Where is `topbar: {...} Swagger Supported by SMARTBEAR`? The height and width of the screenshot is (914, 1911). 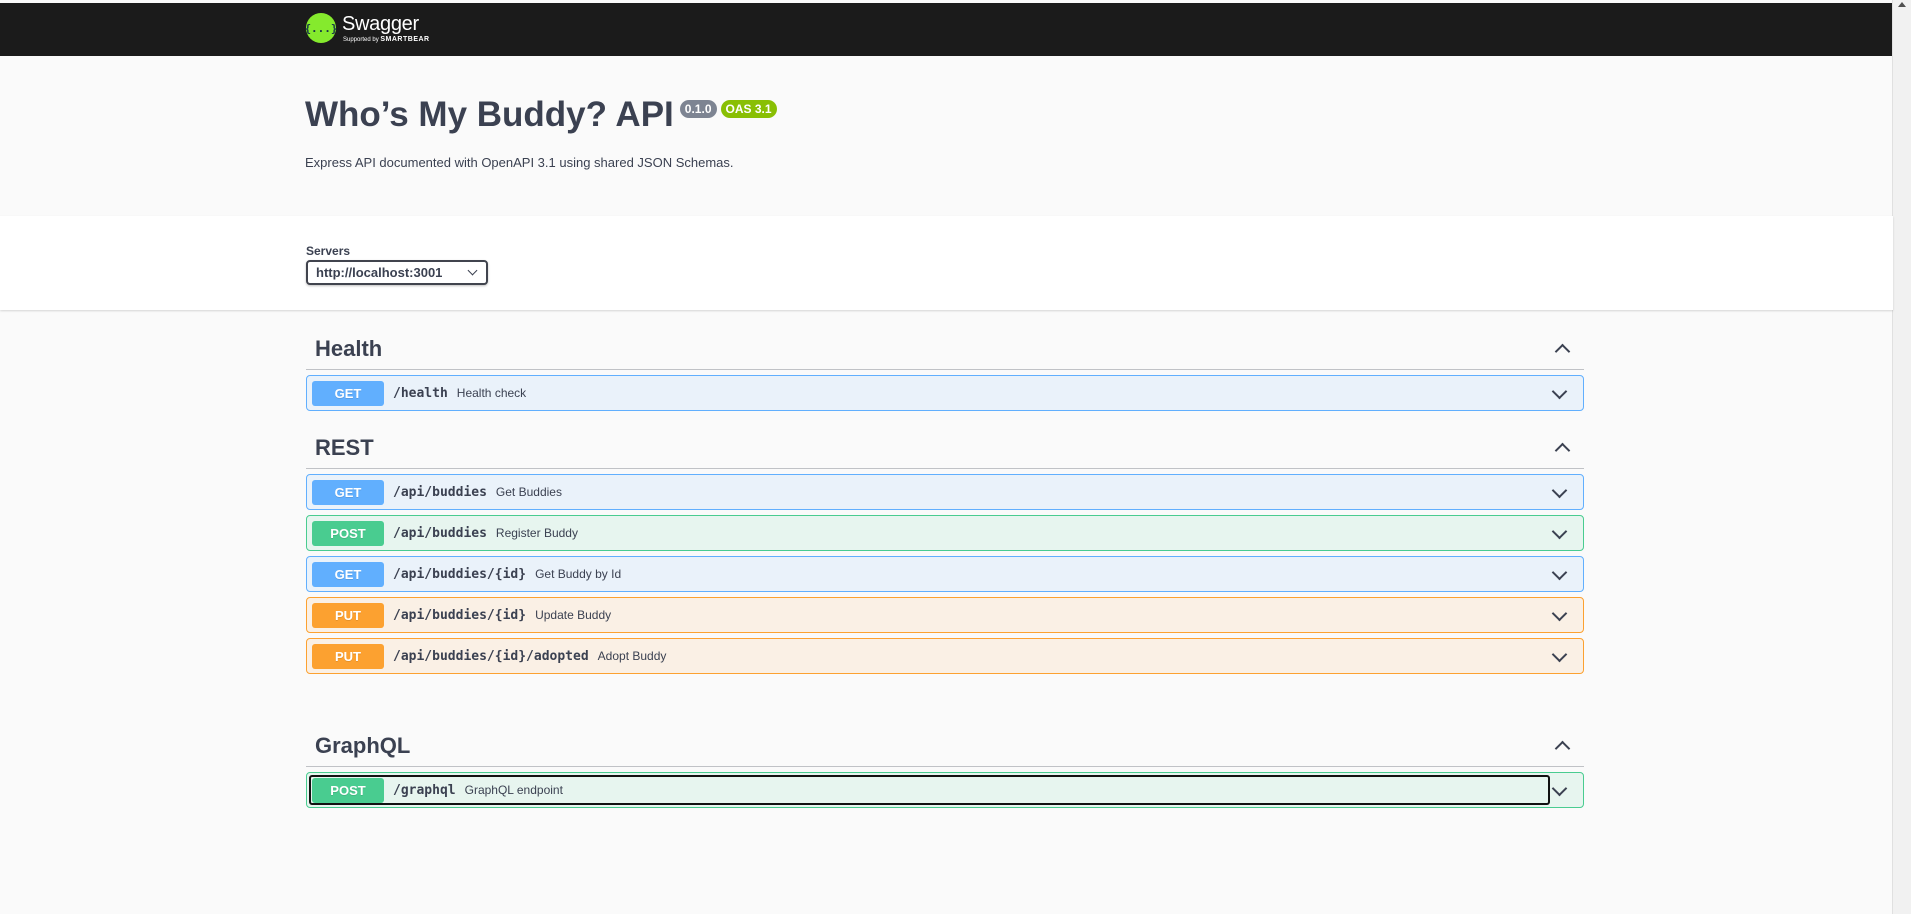
topbar: {...} Swagger Supported by SMARTBEAR is located at coordinates (946, 29).